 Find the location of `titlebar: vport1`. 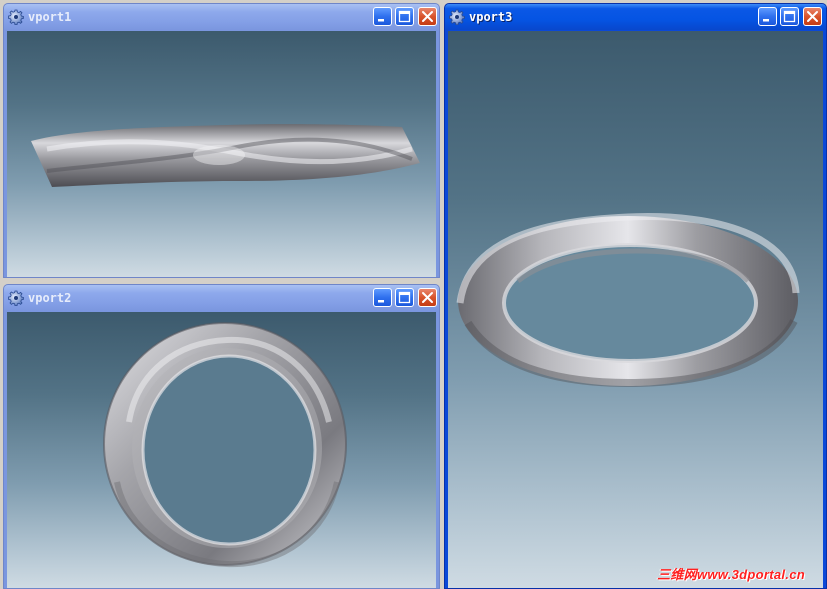

titlebar: vport1 is located at coordinates (221, 17).